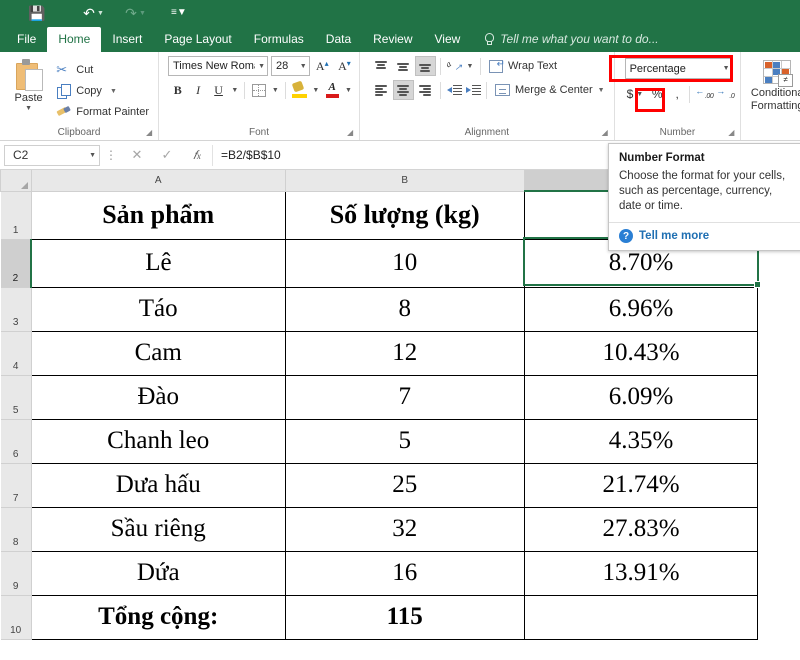  Describe the element at coordinates (37, 13) in the screenshot. I see `save-icon: 💾` at that location.